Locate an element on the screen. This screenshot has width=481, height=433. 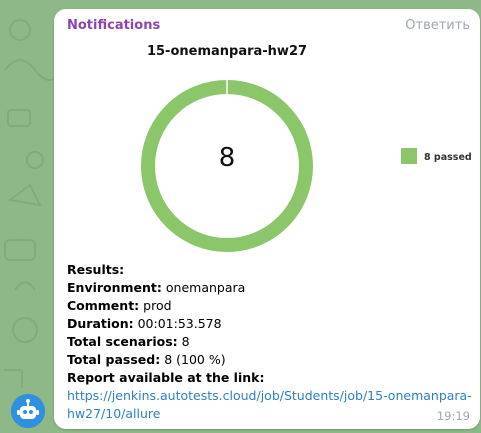
result-line-environment: Environment: onemanpara is located at coordinates (156, 287).